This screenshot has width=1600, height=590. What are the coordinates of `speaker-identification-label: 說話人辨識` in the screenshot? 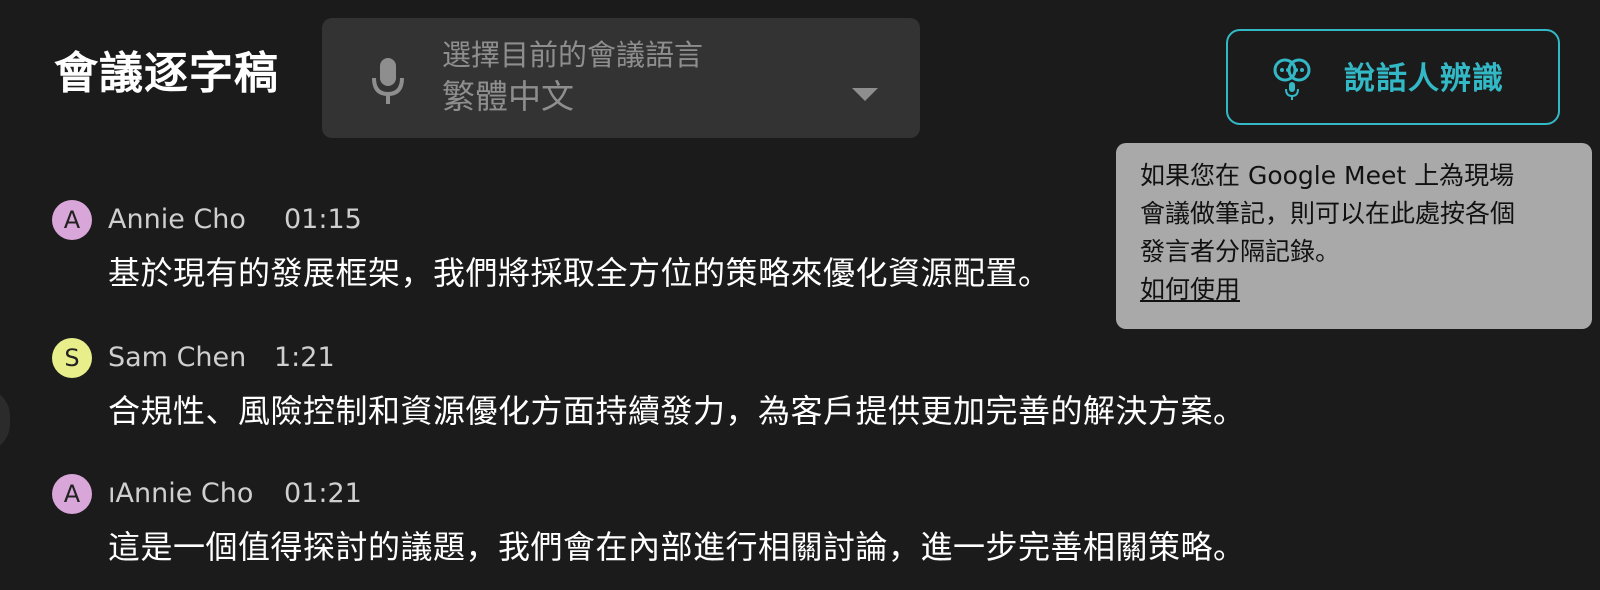 It's located at (1424, 79).